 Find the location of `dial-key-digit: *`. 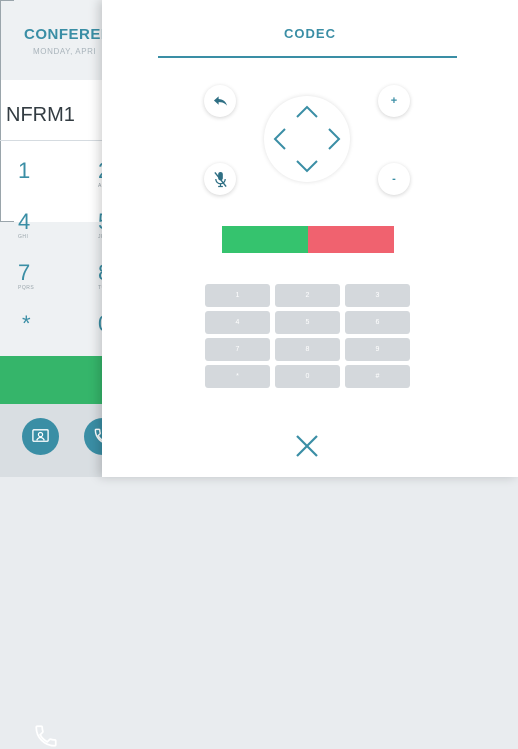

dial-key-digit: * is located at coordinates (26, 323).